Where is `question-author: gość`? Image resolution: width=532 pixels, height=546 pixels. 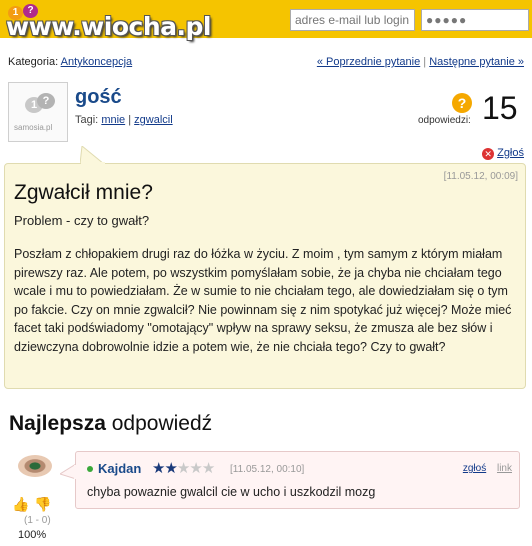
question-author: gość is located at coordinates (98, 97).